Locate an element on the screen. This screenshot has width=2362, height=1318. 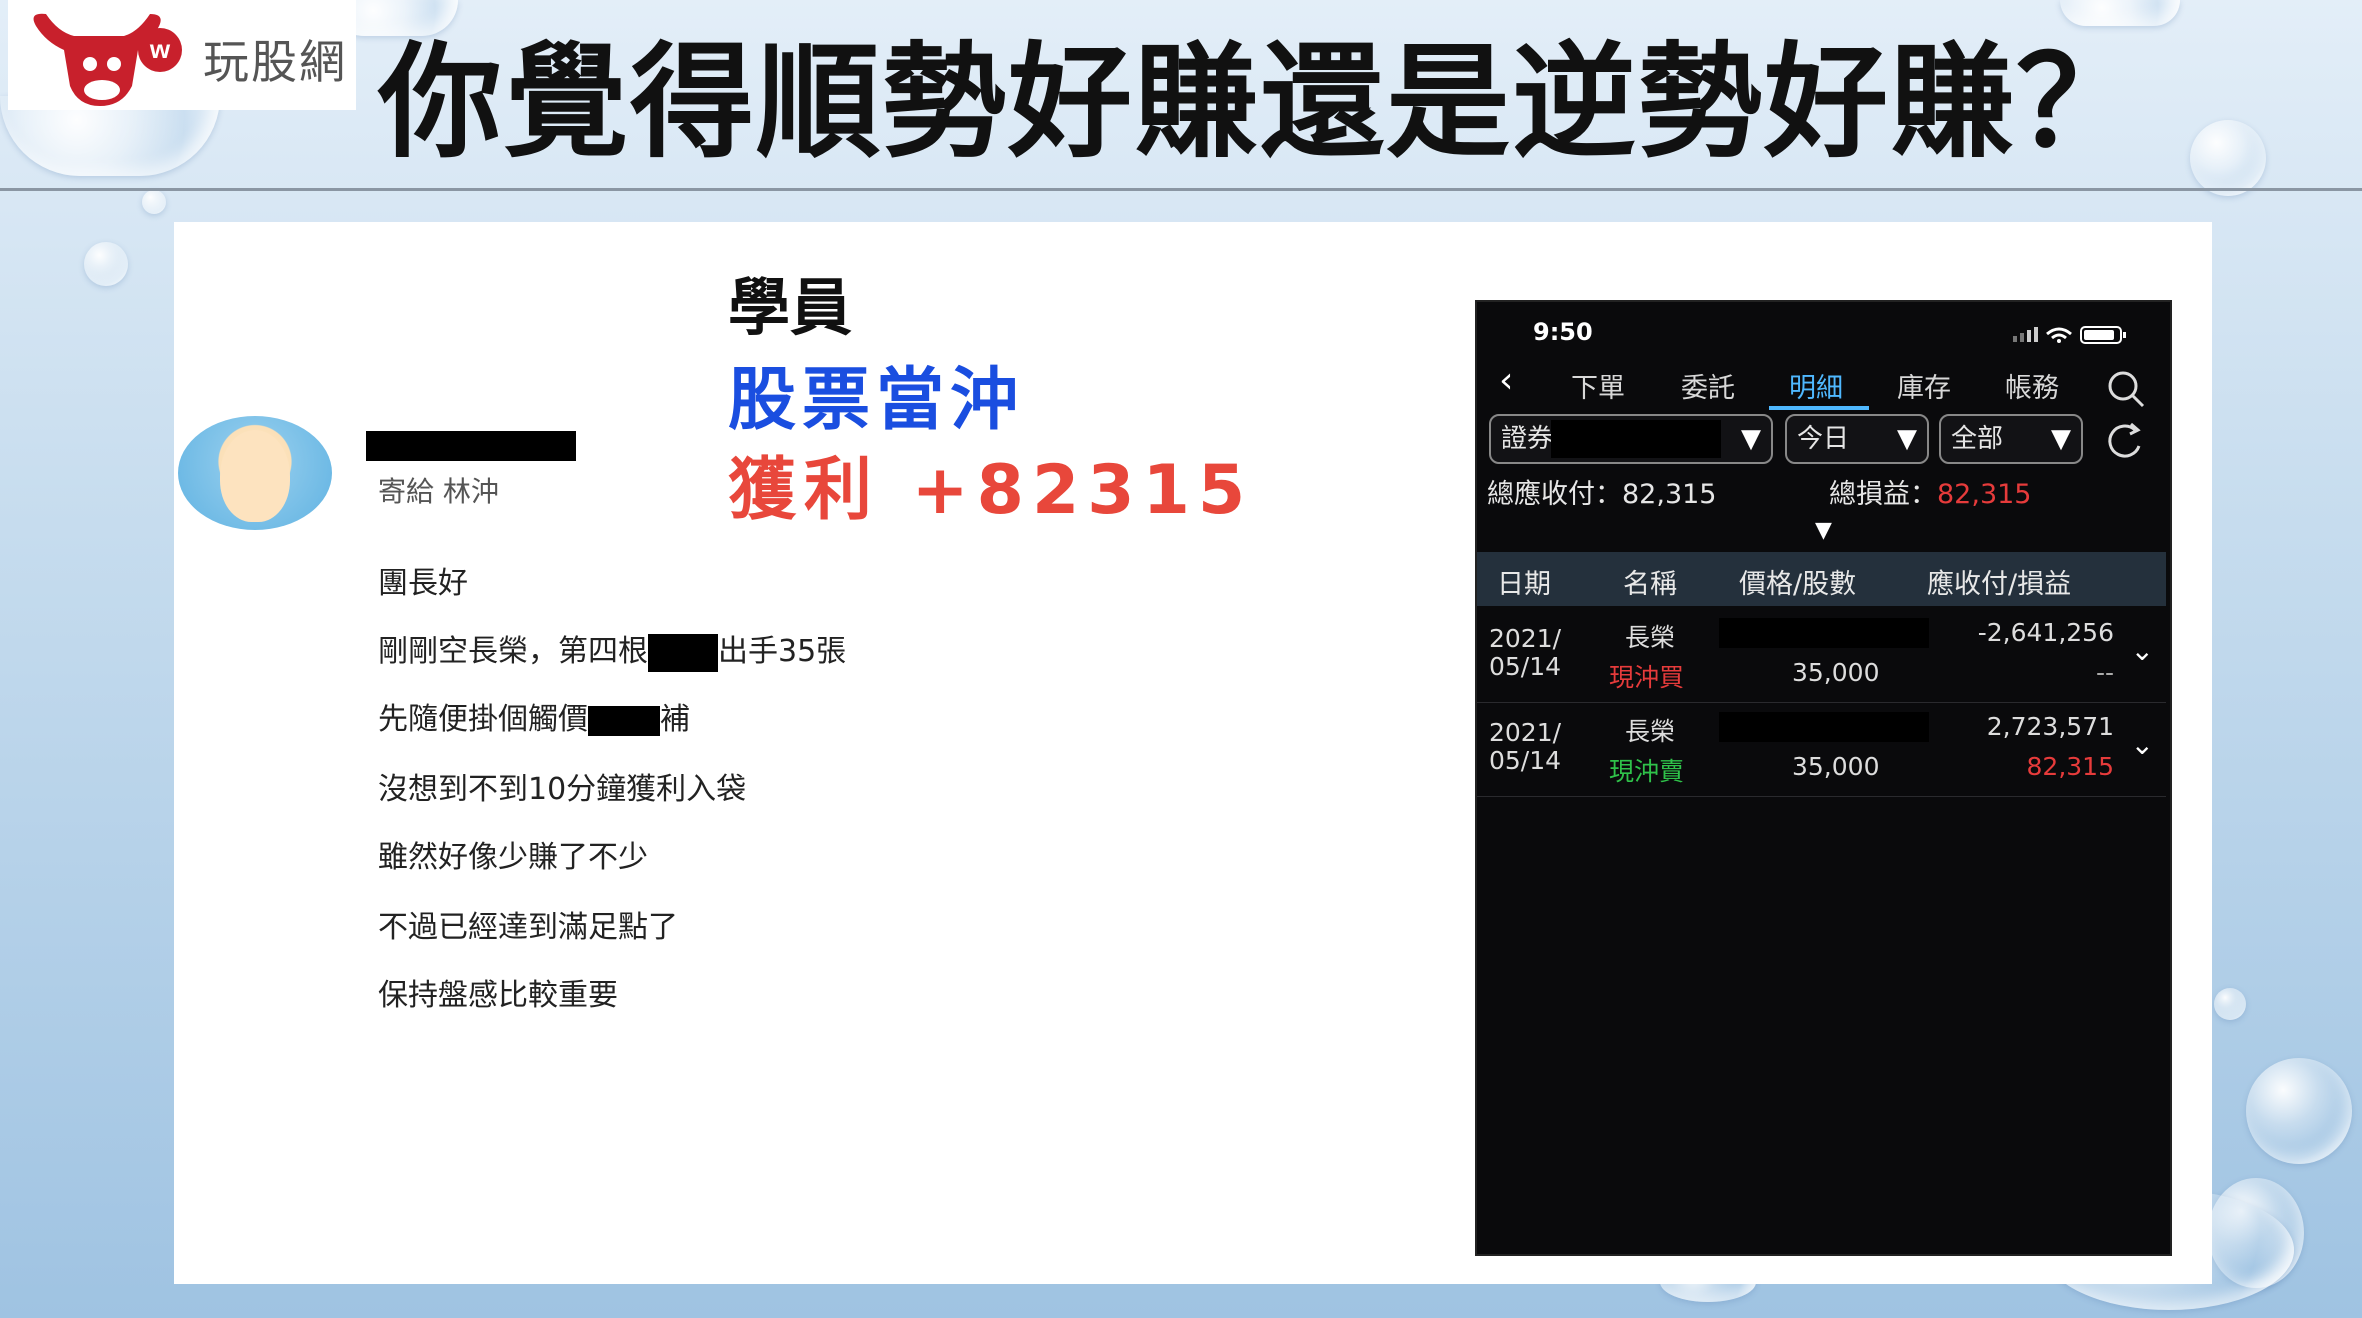
total-payable: 總應收付：82,315 is located at coordinates (1602, 494).